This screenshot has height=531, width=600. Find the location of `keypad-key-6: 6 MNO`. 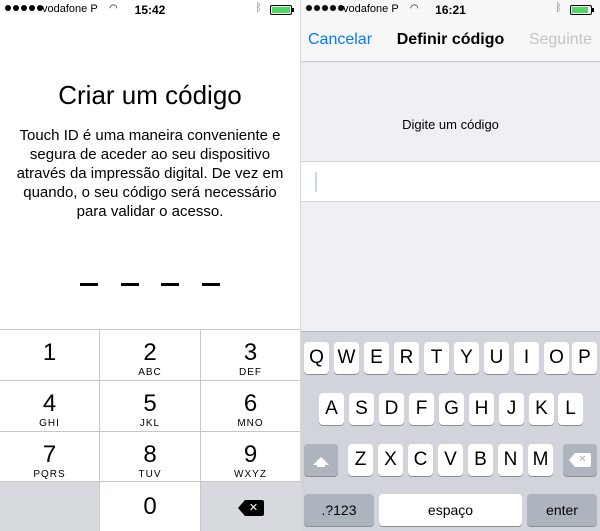

keypad-key-6: 6 MNO is located at coordinates (250, 405).